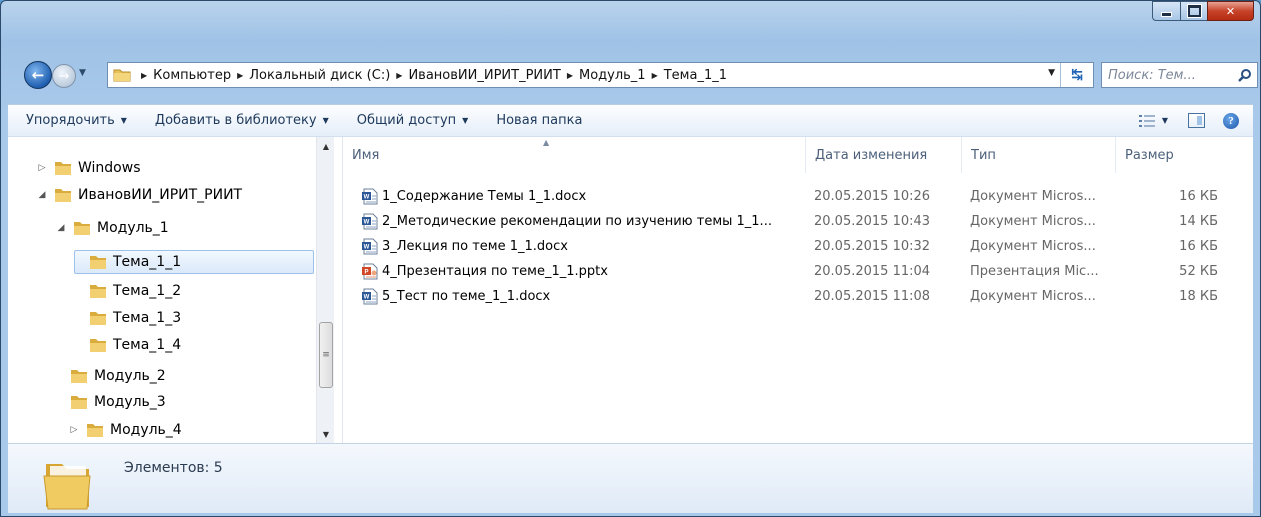 The height and width of the screenshot is (517, 1261). I want to click on preview-pane-icon, so click(1196, 120).